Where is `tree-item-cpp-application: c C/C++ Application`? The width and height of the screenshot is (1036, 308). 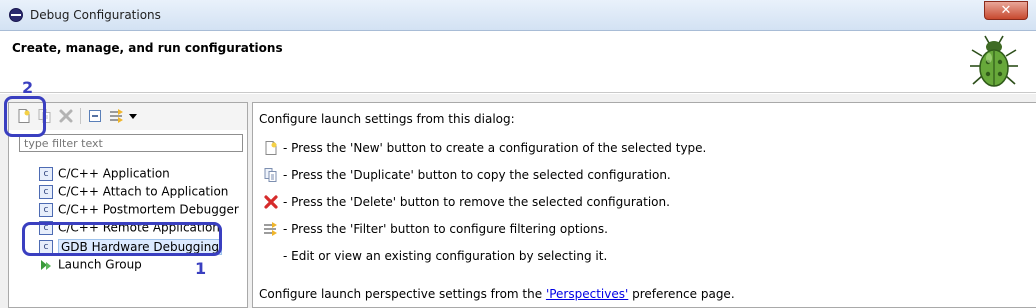 tree-item-cpp-application: c C/C++ Application is located at coordinates (104, 174).